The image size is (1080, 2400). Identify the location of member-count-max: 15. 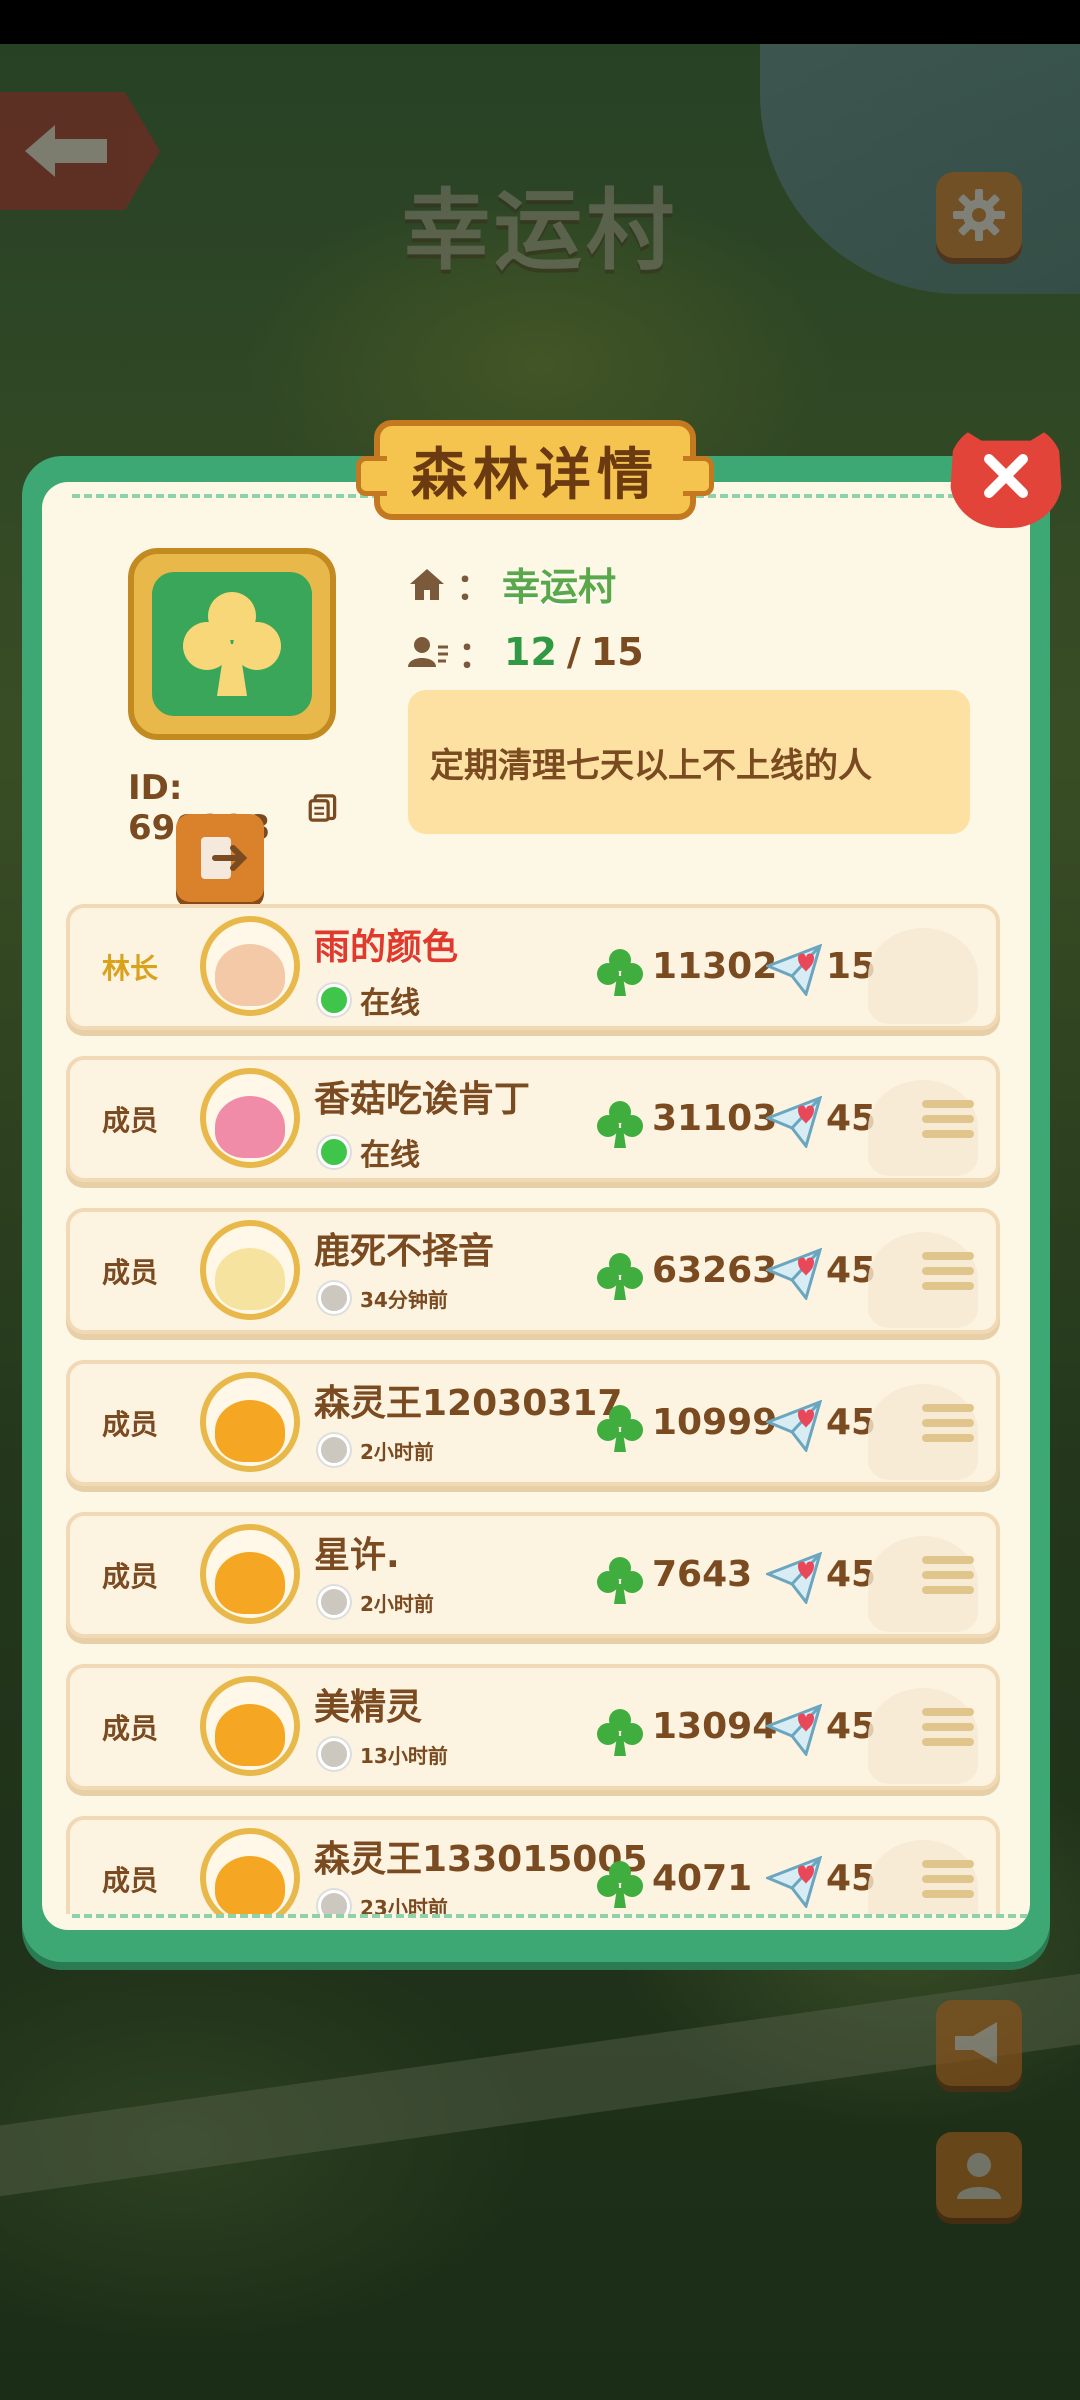
(617, 652).